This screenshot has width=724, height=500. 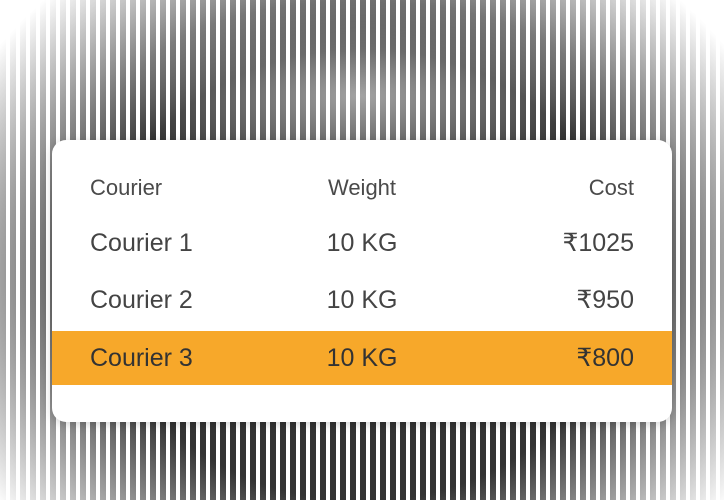 What do you see at coordinates (126, 187) in the screenshot?
I see `header-courier: Courier` at bounding box center [126, 187].